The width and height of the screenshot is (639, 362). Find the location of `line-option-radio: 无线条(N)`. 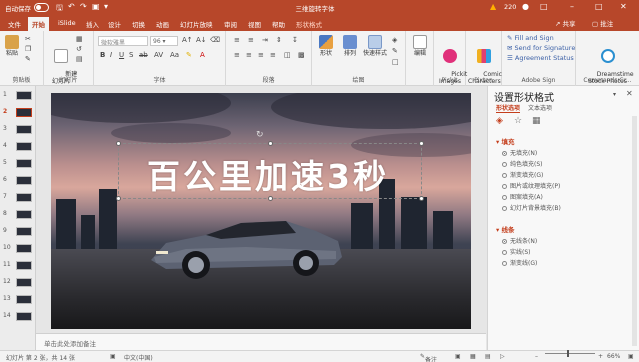

line-option-radio: 无线条(N) is located at coordinates (519, 240).